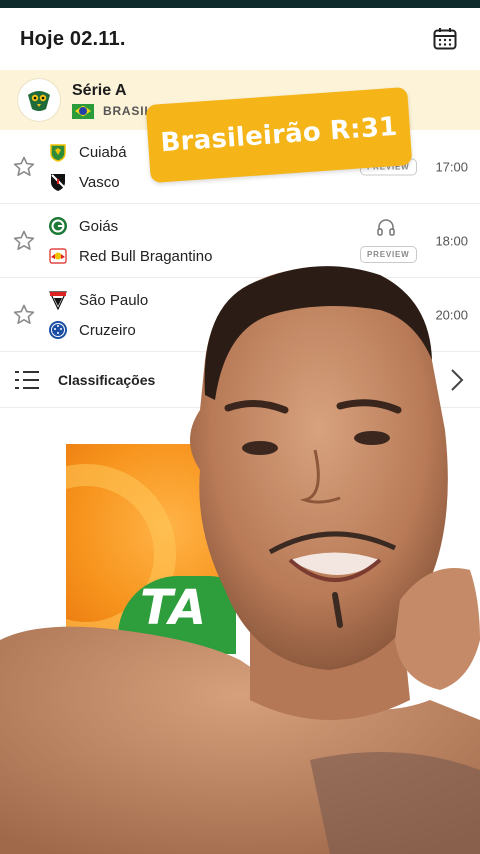  Describe the element at coordinates (173, 608) in the screenshot. I see `ad-logo: TA` at that location.